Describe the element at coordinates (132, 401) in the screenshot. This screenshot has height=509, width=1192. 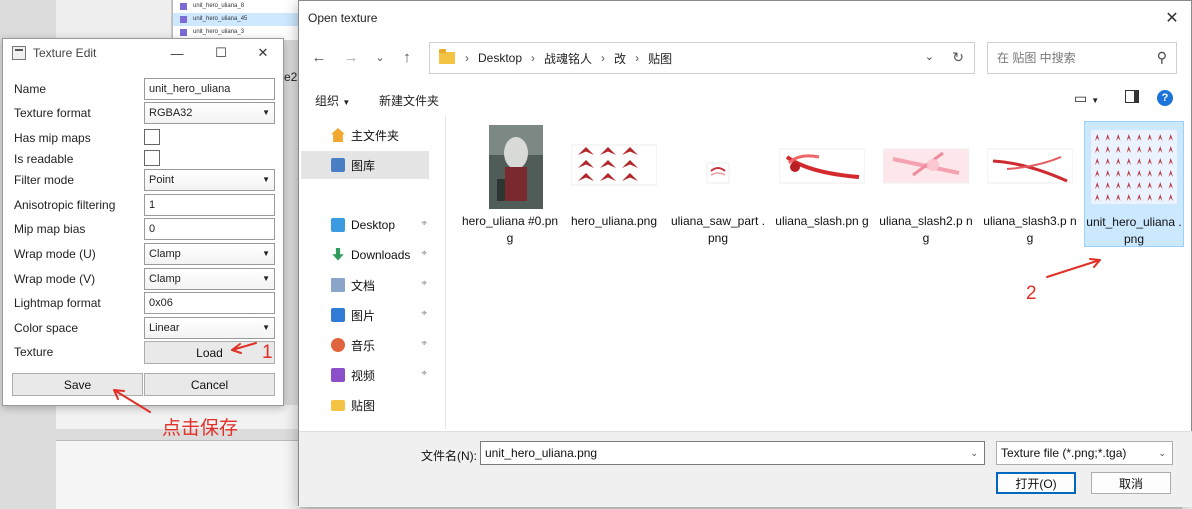
I see `arrow-to-save-button` at that location.